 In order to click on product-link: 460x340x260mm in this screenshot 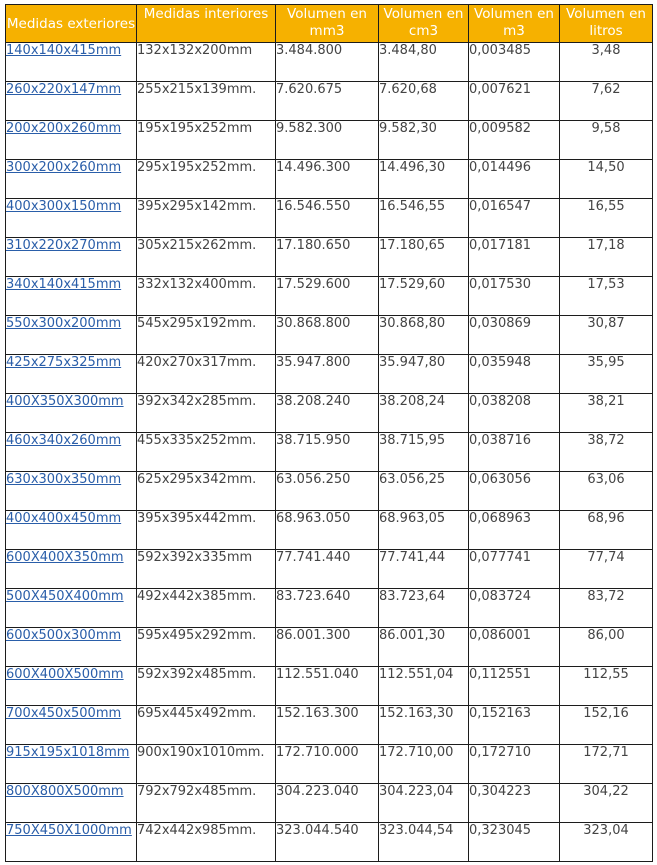, I will do `click(63, 440)`.